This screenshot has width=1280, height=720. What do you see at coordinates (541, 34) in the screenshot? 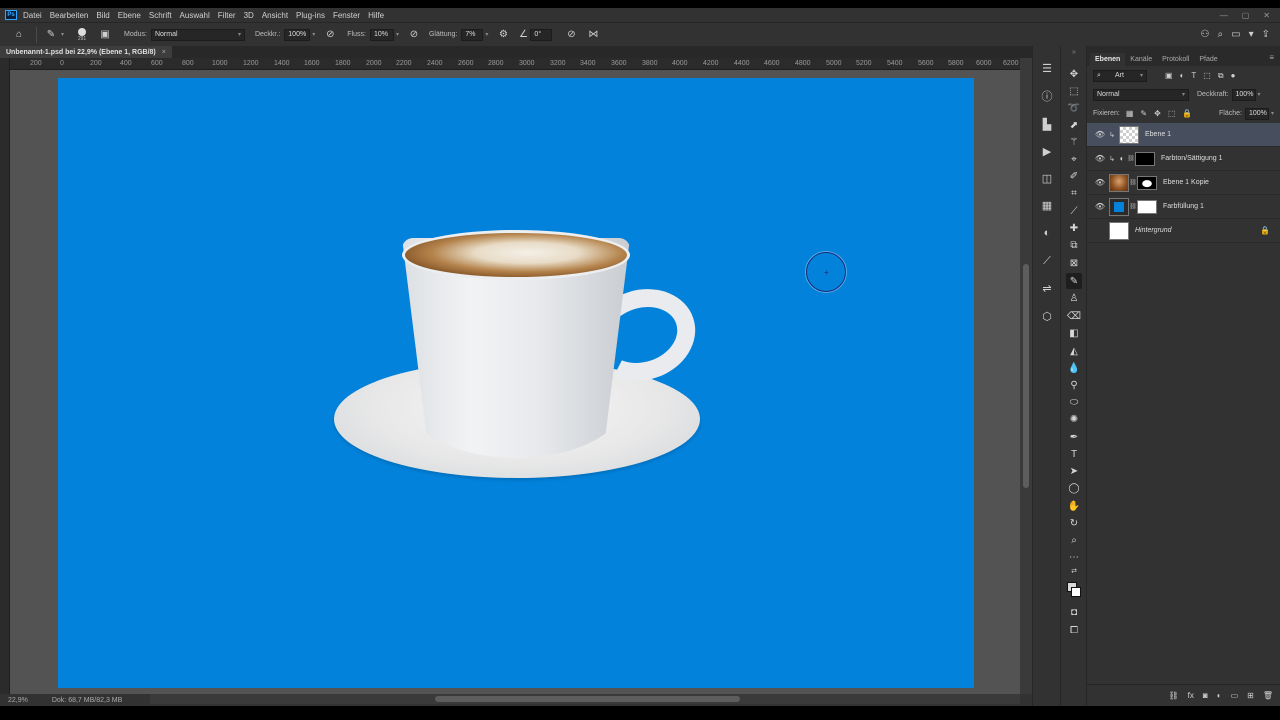
I see `angle-field: 0°` at bounding box center [541, 34].